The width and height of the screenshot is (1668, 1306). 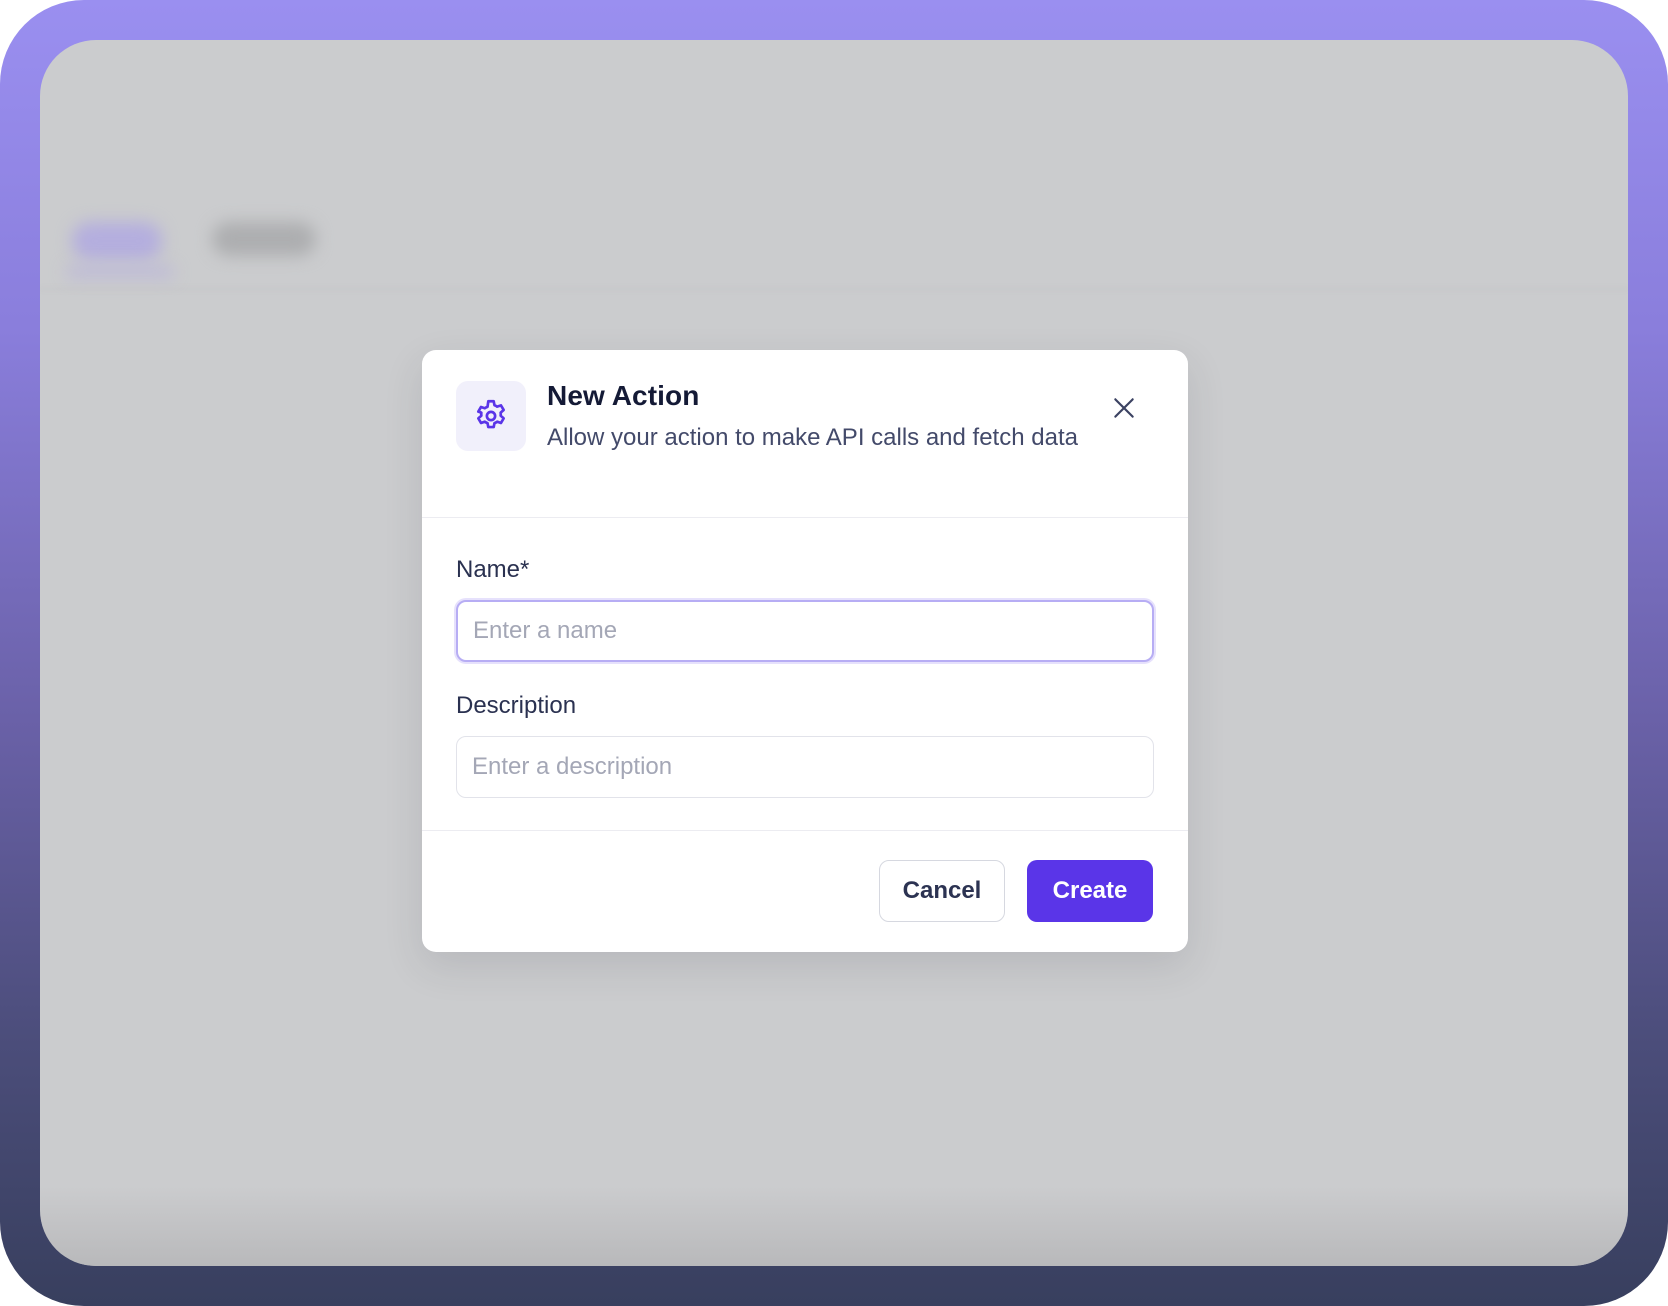 I want to click on gear-icon, so click(x=491, y=414).